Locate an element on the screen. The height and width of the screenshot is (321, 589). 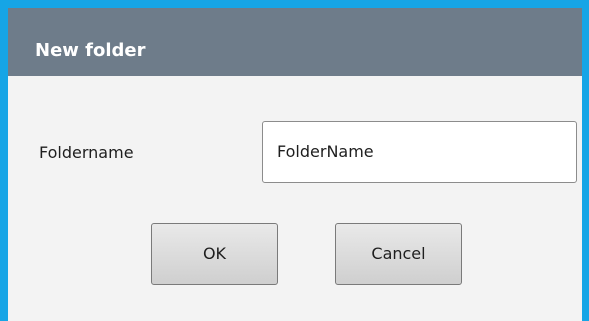
cancel-button: Cancel is located at coordinates (398, 254).